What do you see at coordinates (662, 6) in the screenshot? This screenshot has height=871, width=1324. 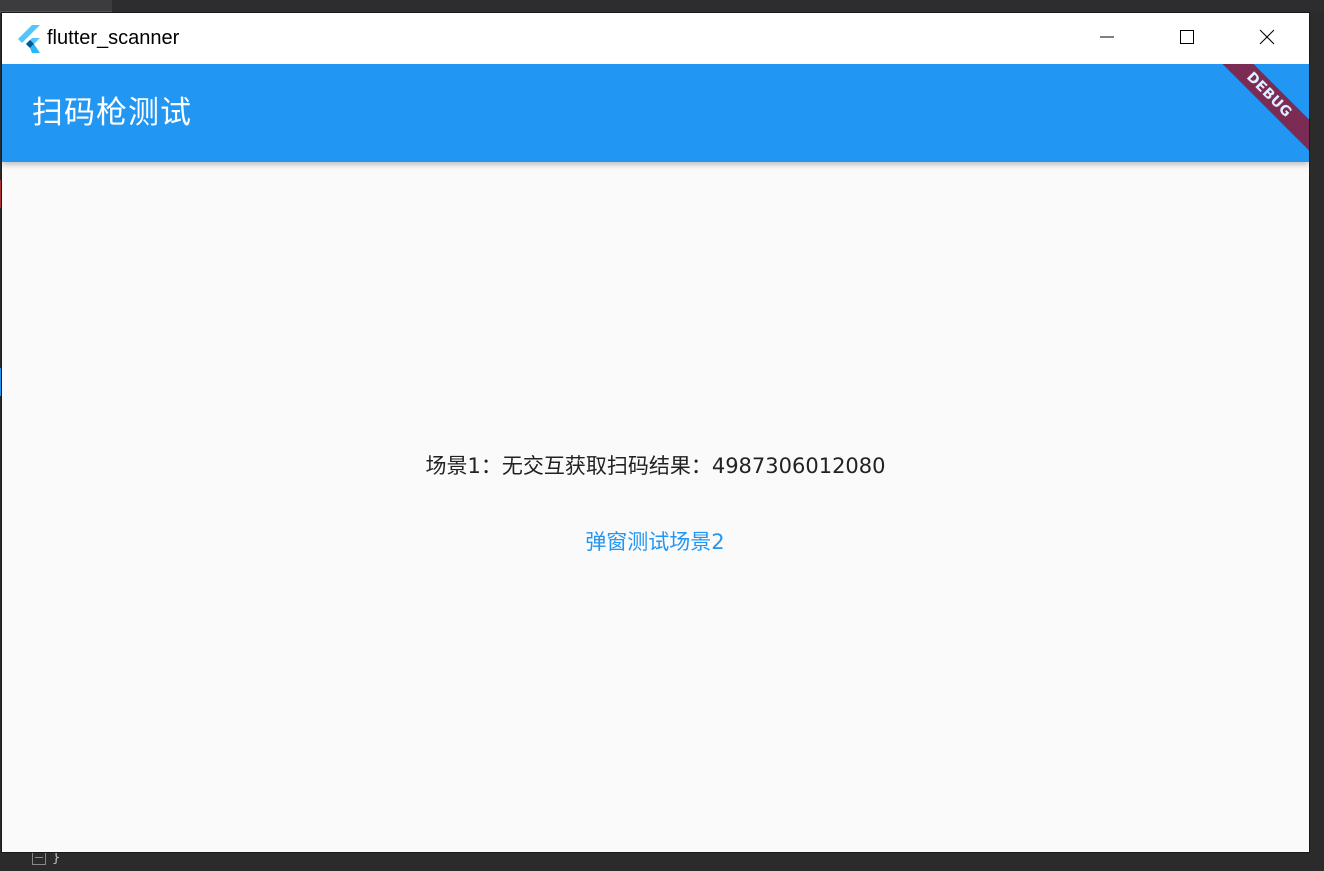 I see `background-ide-tabs` at bounding box center [662, 6].